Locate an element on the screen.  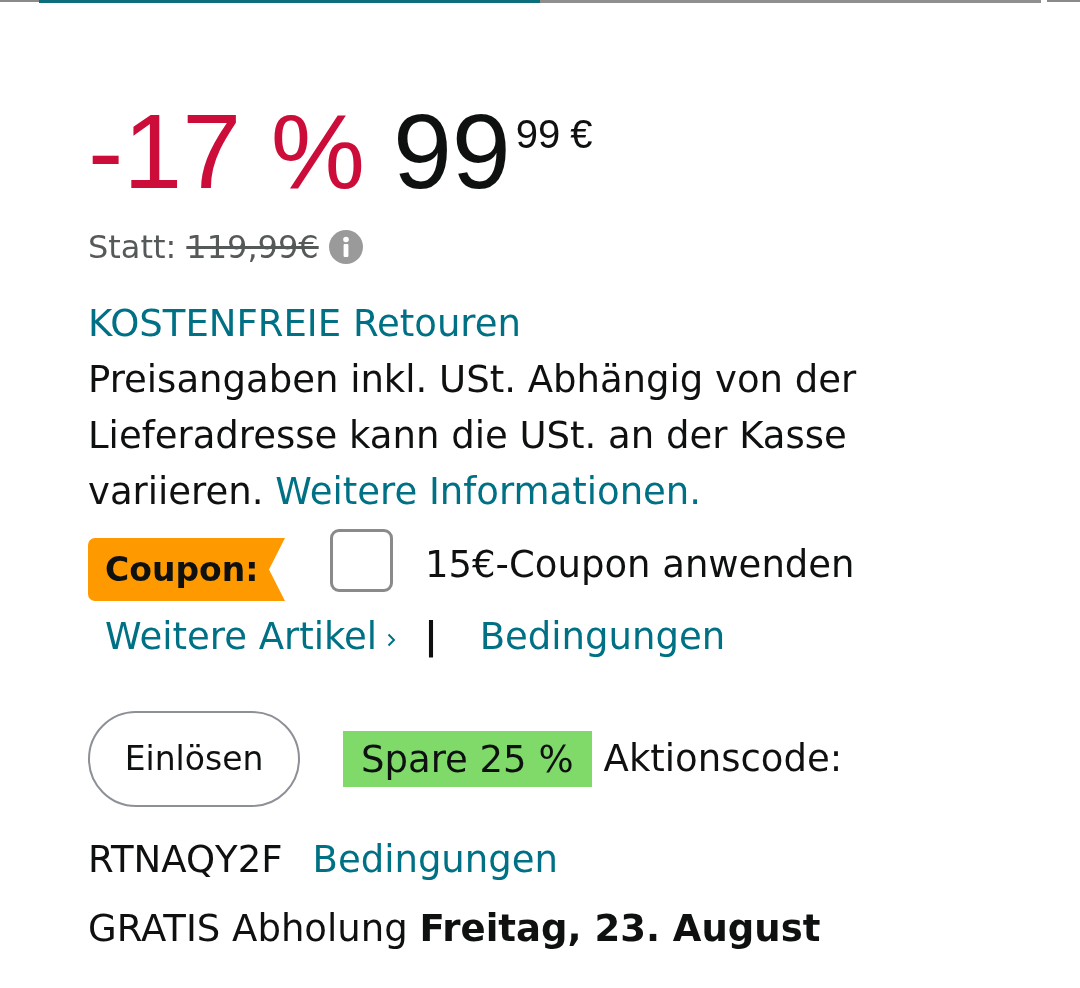
discount-percent: -17 % is located at coordinates (226, 151).